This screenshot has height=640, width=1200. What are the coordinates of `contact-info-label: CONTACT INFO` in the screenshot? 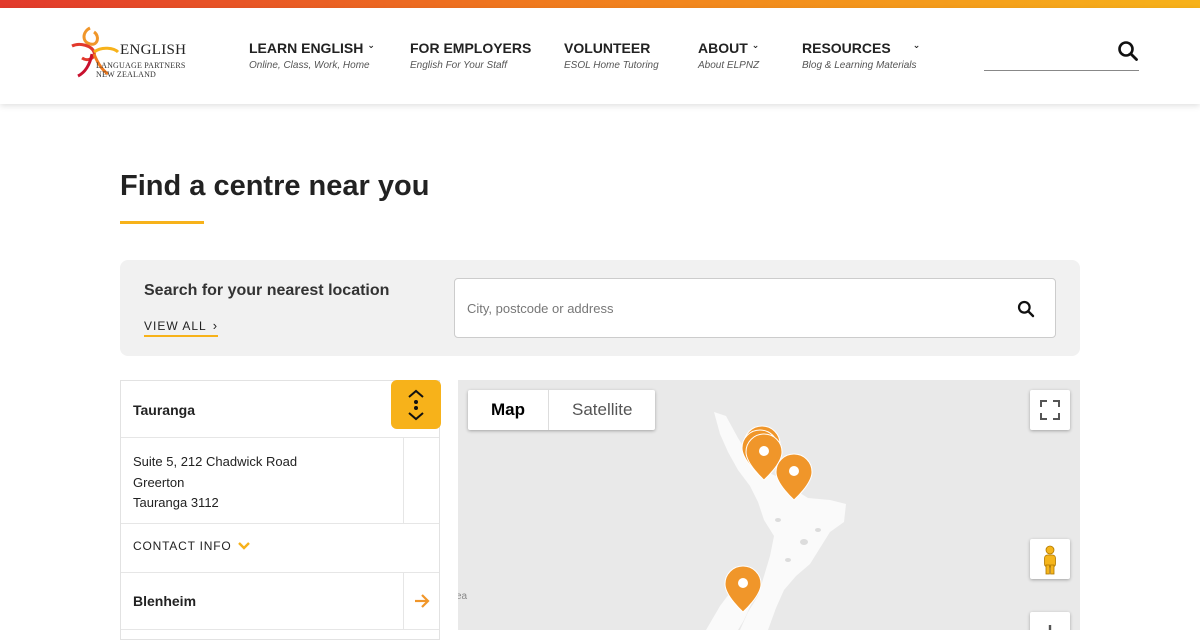 It's located at (182, 546).